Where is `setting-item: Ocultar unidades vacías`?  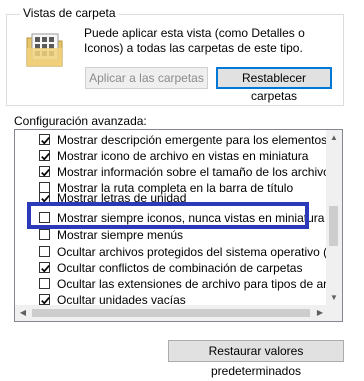 setting-item: Ocultar unidades vacías is located at coordinates (172, 299).